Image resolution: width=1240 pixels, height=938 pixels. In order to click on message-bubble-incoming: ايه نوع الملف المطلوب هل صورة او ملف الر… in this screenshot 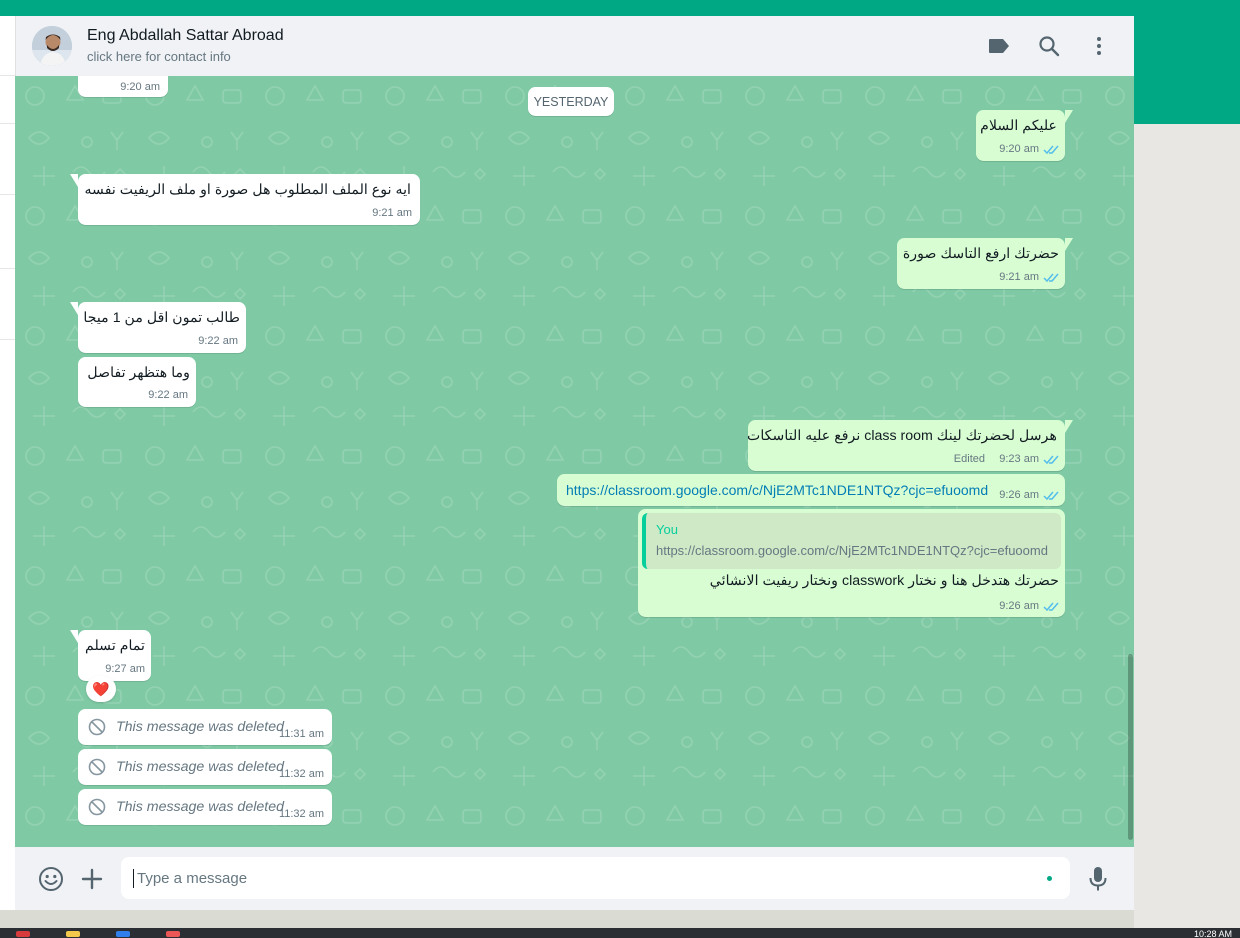, I will do `click(245, 199)`.